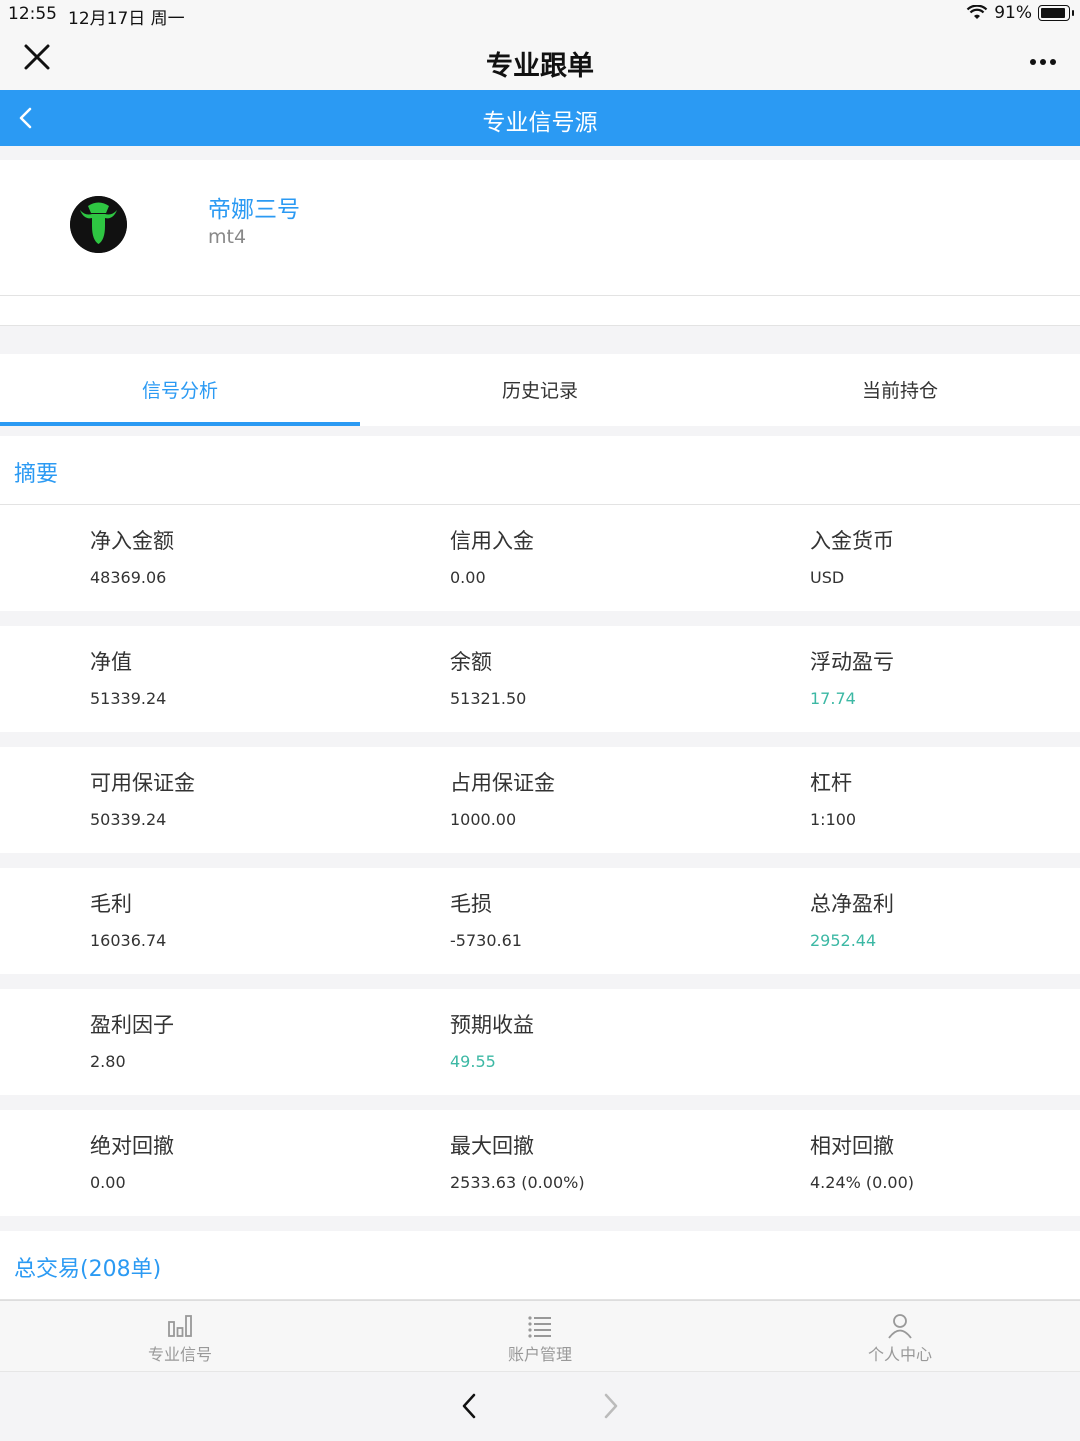 The height and width of the screenshot is (1441, 1080). I want to click on stats-row: 净值 51339.24 余额 51321.50 浮动盈亏 17.74, so click(540, 679).